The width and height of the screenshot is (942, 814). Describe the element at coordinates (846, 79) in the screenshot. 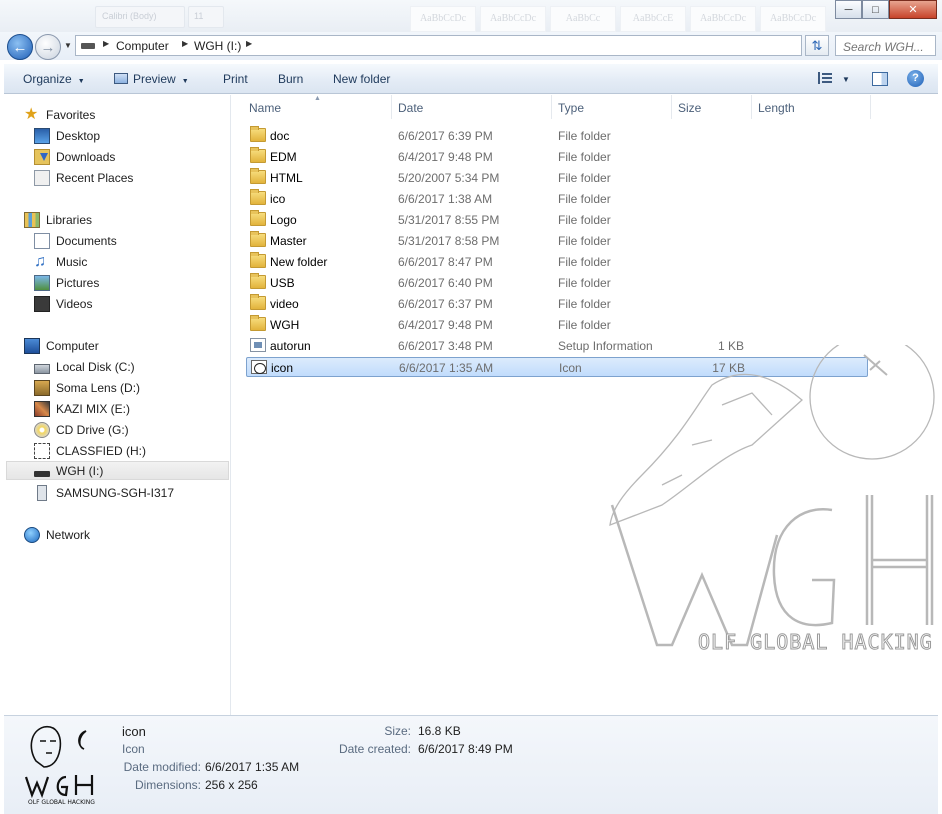

I see `view-options-chevron-icon: ▼` at that location.